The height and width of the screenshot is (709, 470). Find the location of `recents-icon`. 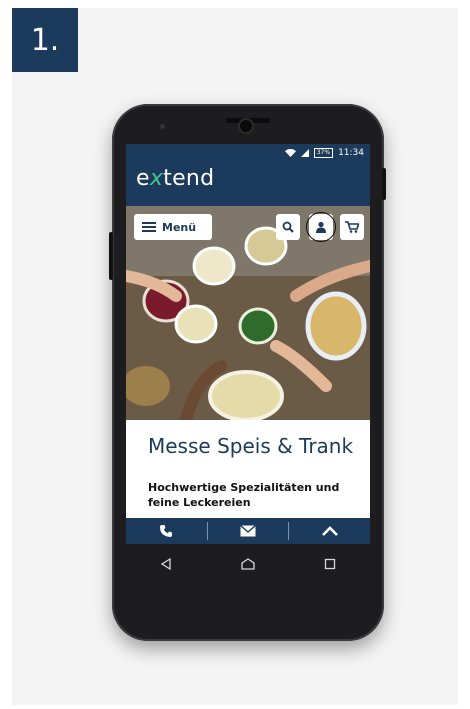

recents-icon is located at coordinates (330, 564).